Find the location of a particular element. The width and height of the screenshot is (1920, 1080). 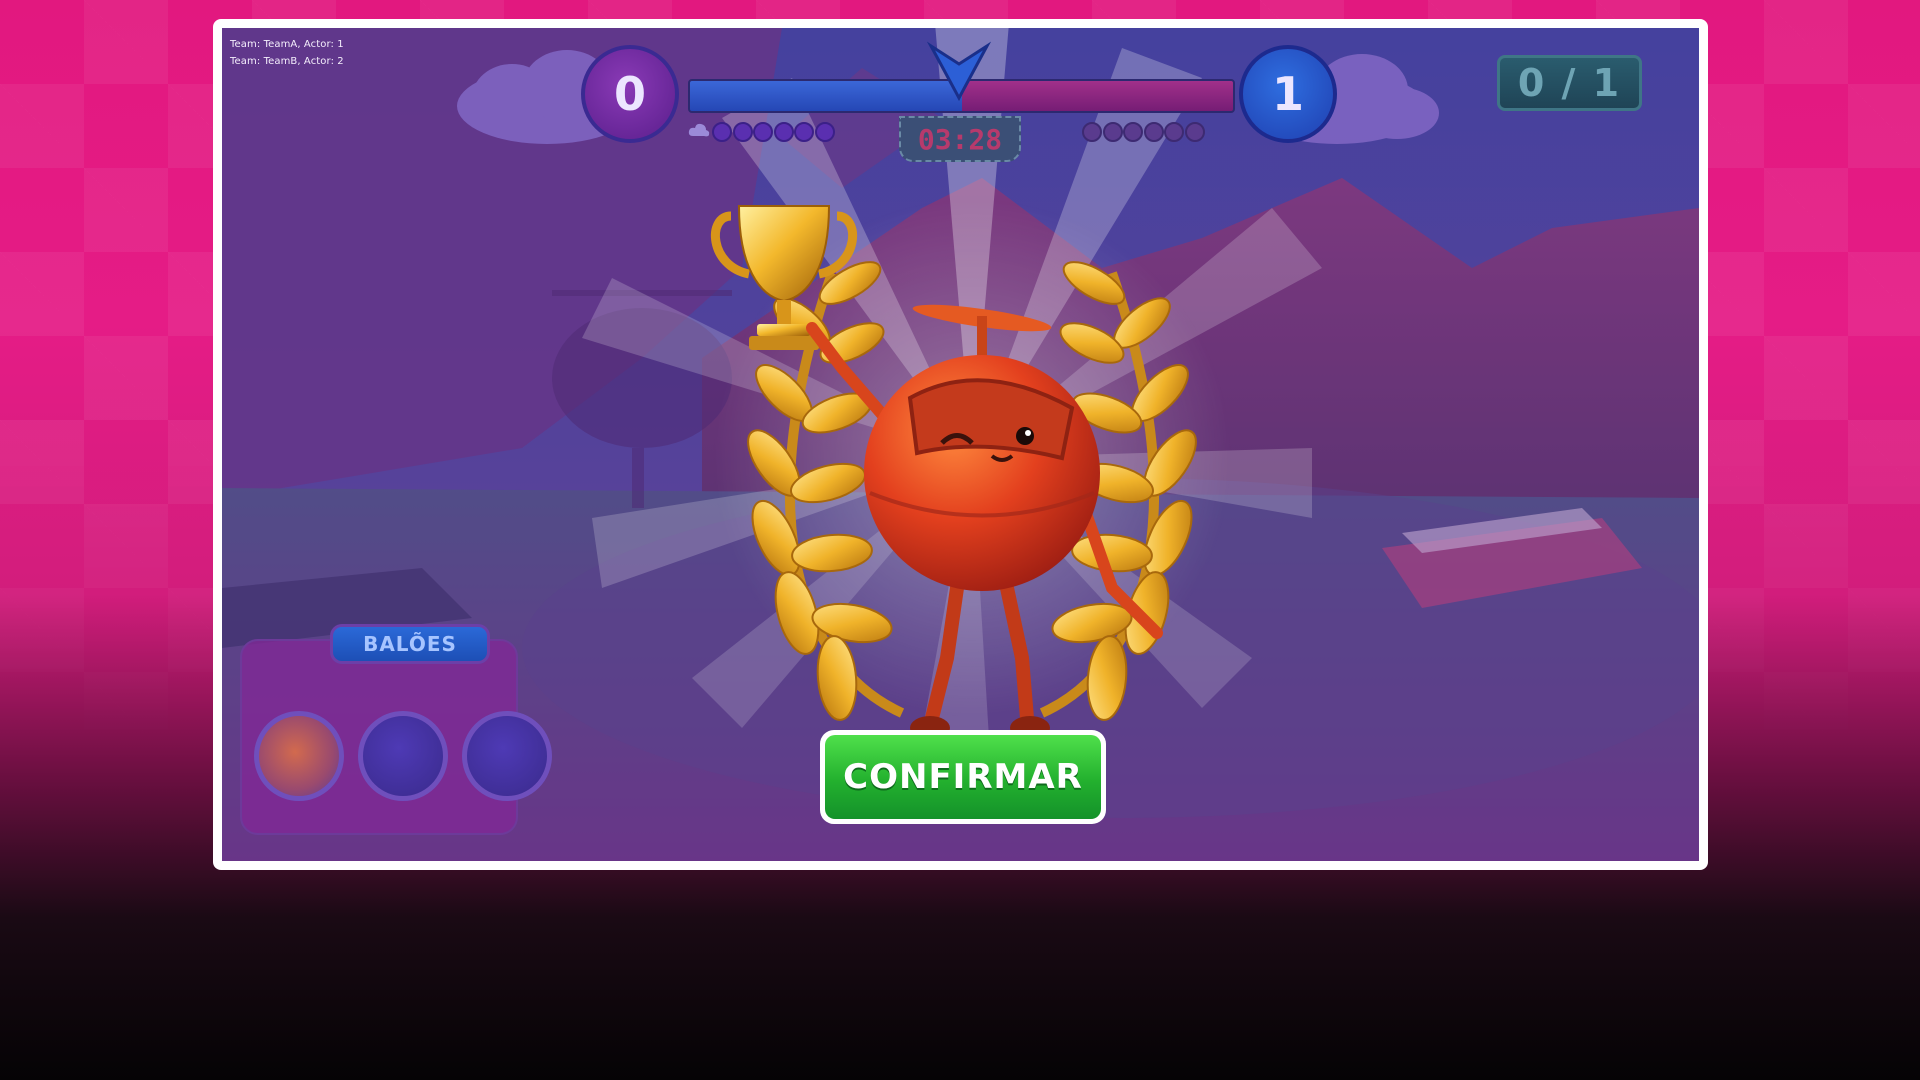

match-timer: 03:28 is located at coordinates (960, 139).